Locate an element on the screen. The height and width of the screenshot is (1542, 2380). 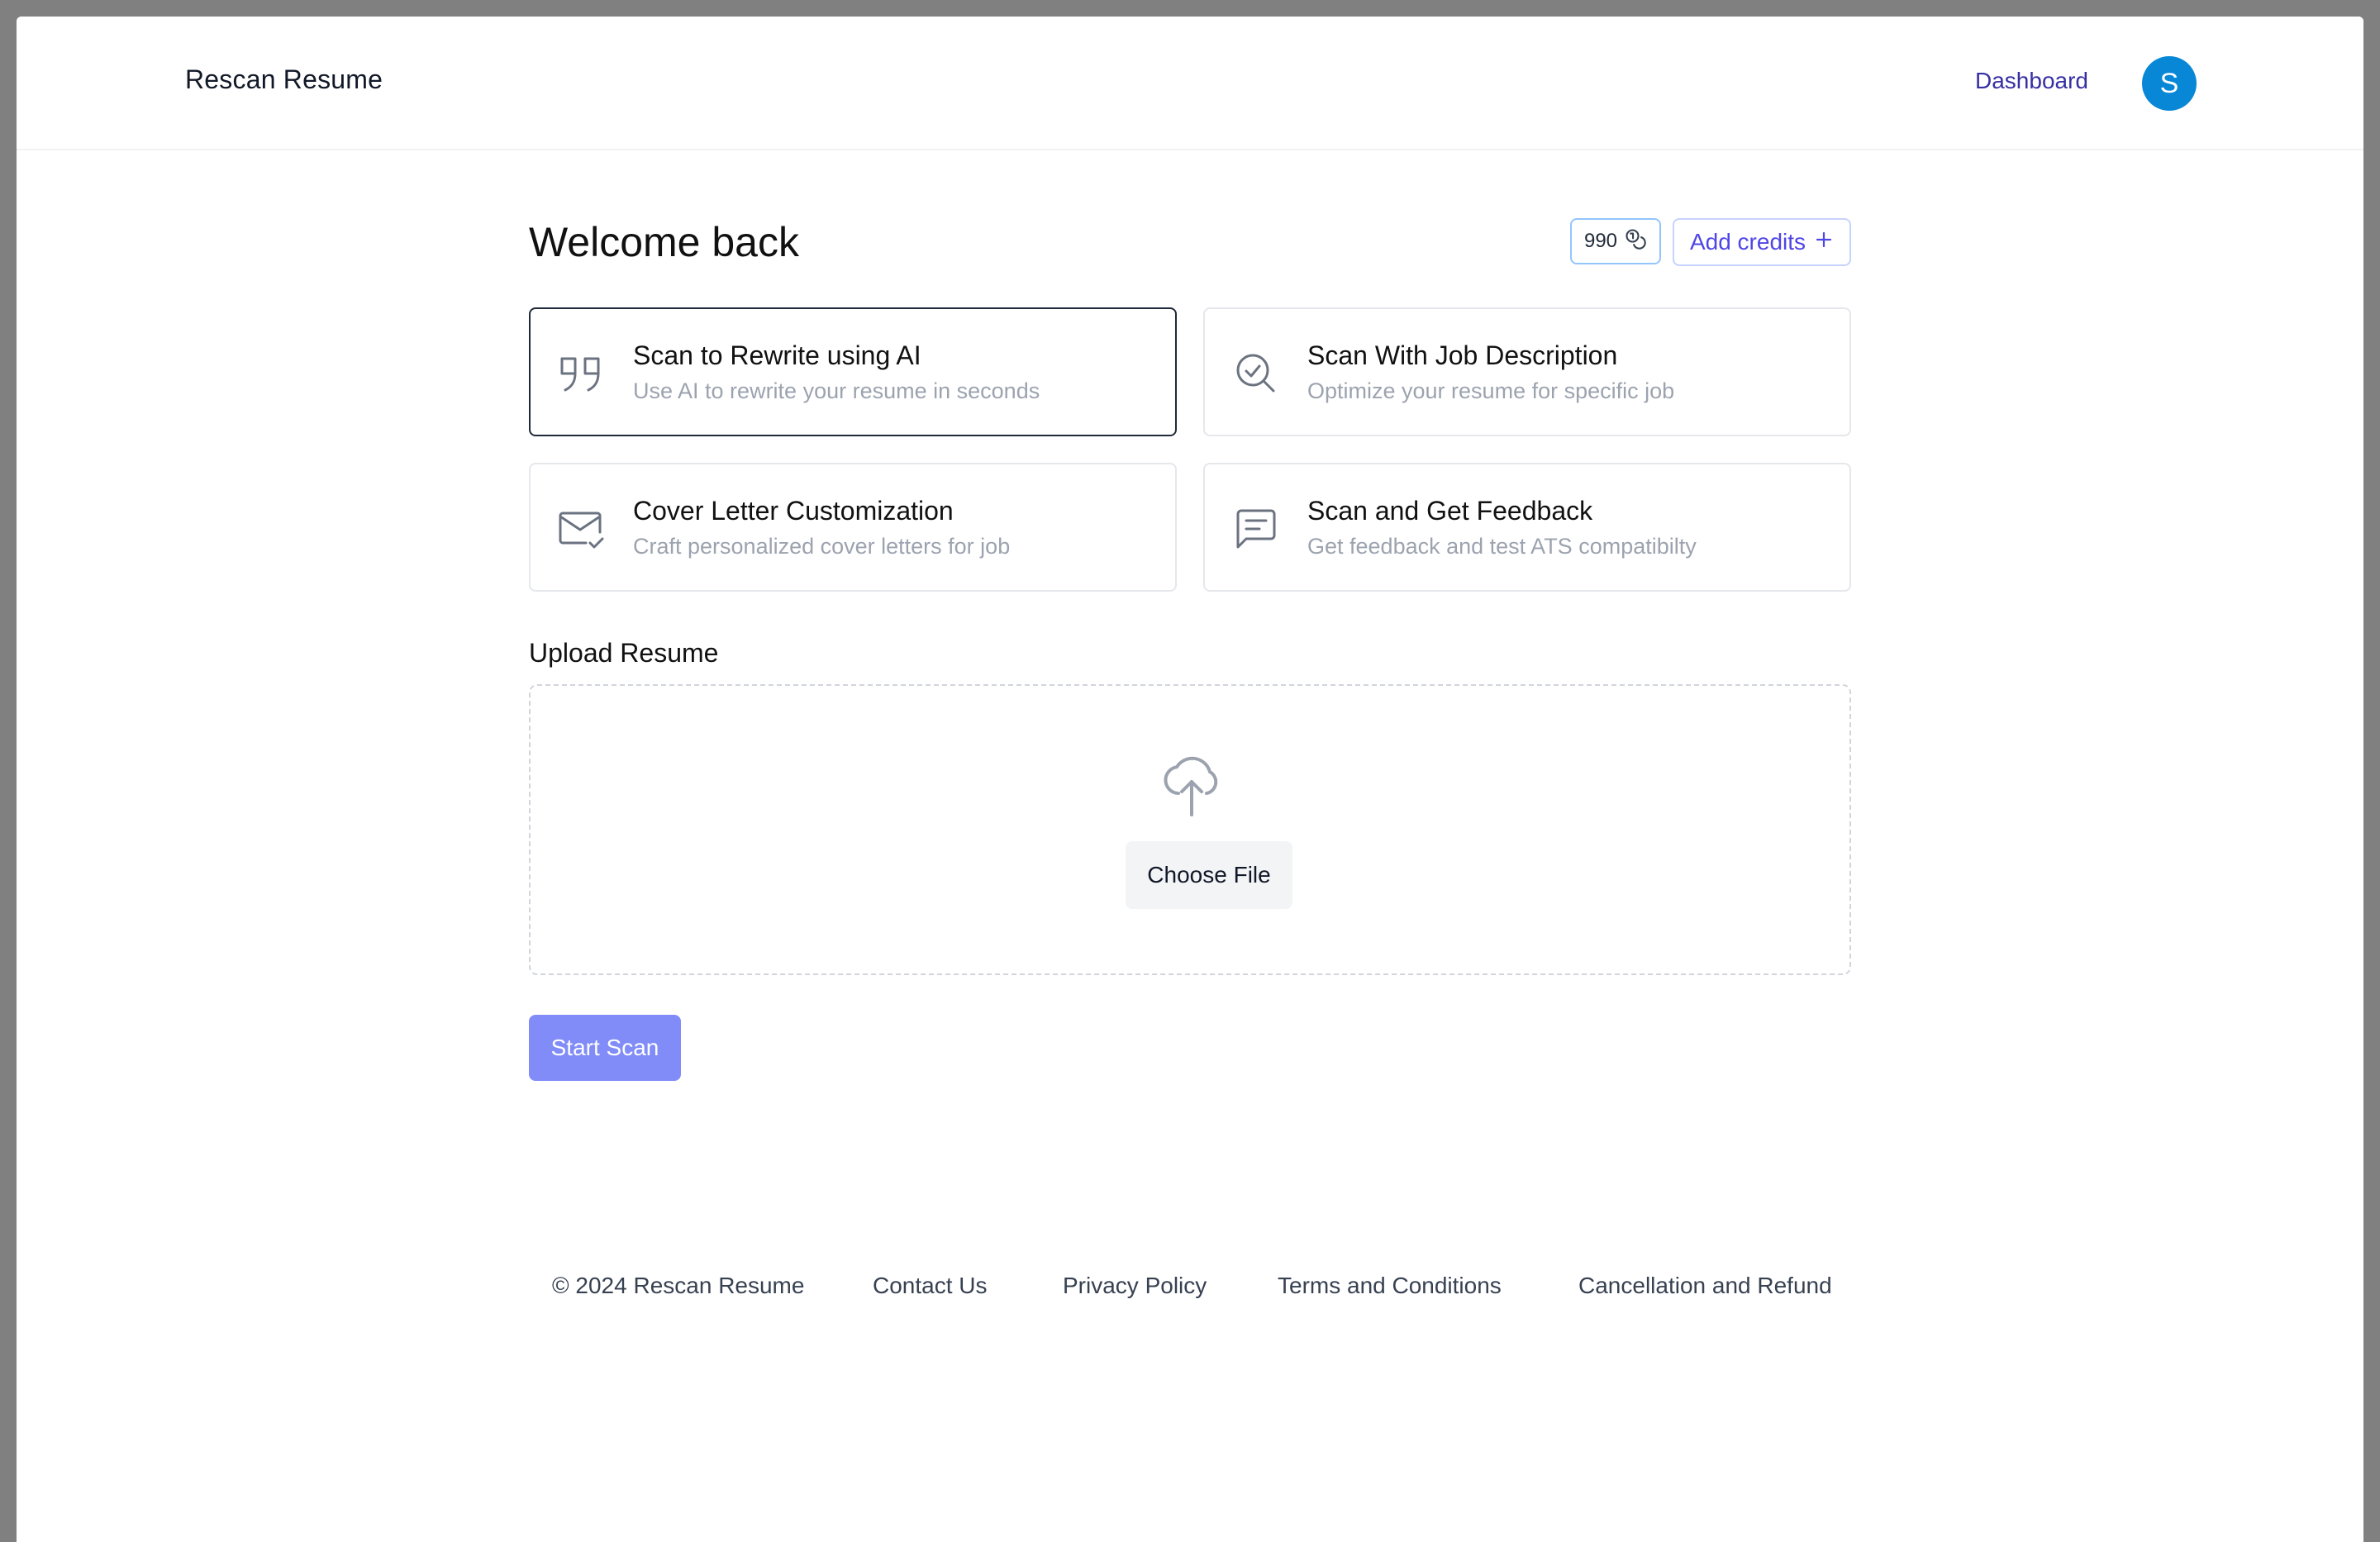
top-navbar: Rescan Resume Dashboard S is located at coordinates (1190, 83).